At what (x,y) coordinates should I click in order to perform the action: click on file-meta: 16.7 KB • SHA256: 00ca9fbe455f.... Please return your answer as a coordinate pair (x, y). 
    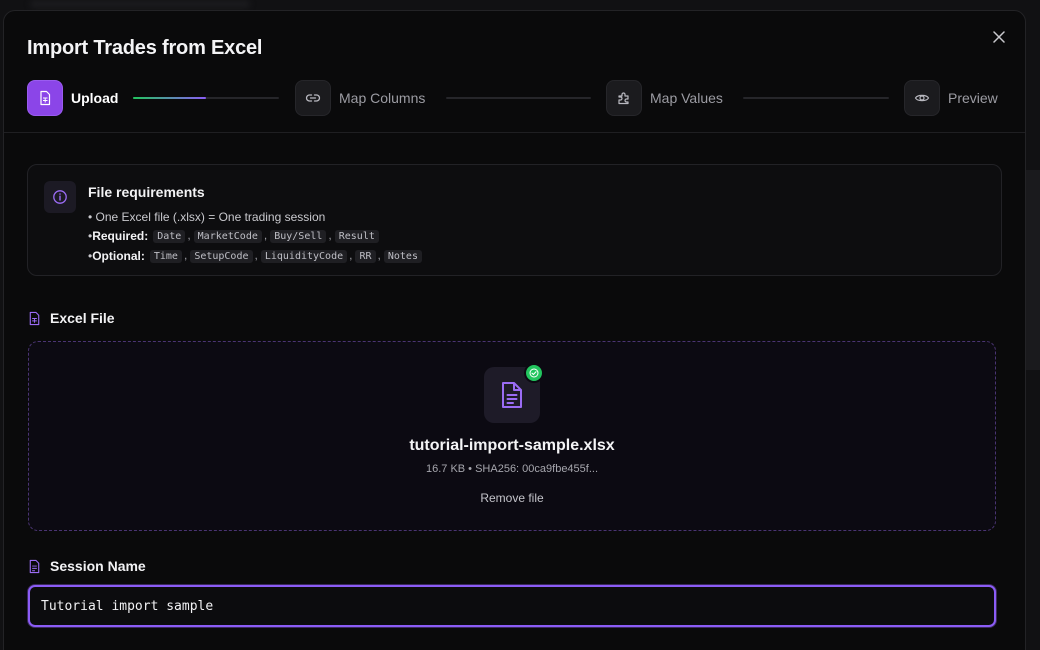
    Looking at the image, I should click on (512, 469).